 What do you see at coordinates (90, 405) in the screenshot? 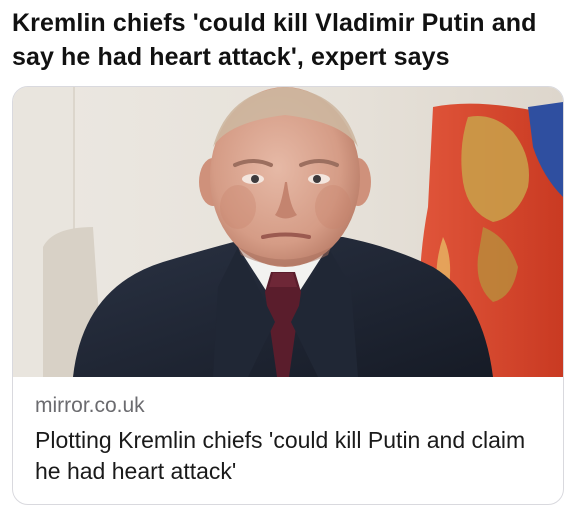
I see `card-source-domain: mirror.co.uk` at bounding box center [90, 405].